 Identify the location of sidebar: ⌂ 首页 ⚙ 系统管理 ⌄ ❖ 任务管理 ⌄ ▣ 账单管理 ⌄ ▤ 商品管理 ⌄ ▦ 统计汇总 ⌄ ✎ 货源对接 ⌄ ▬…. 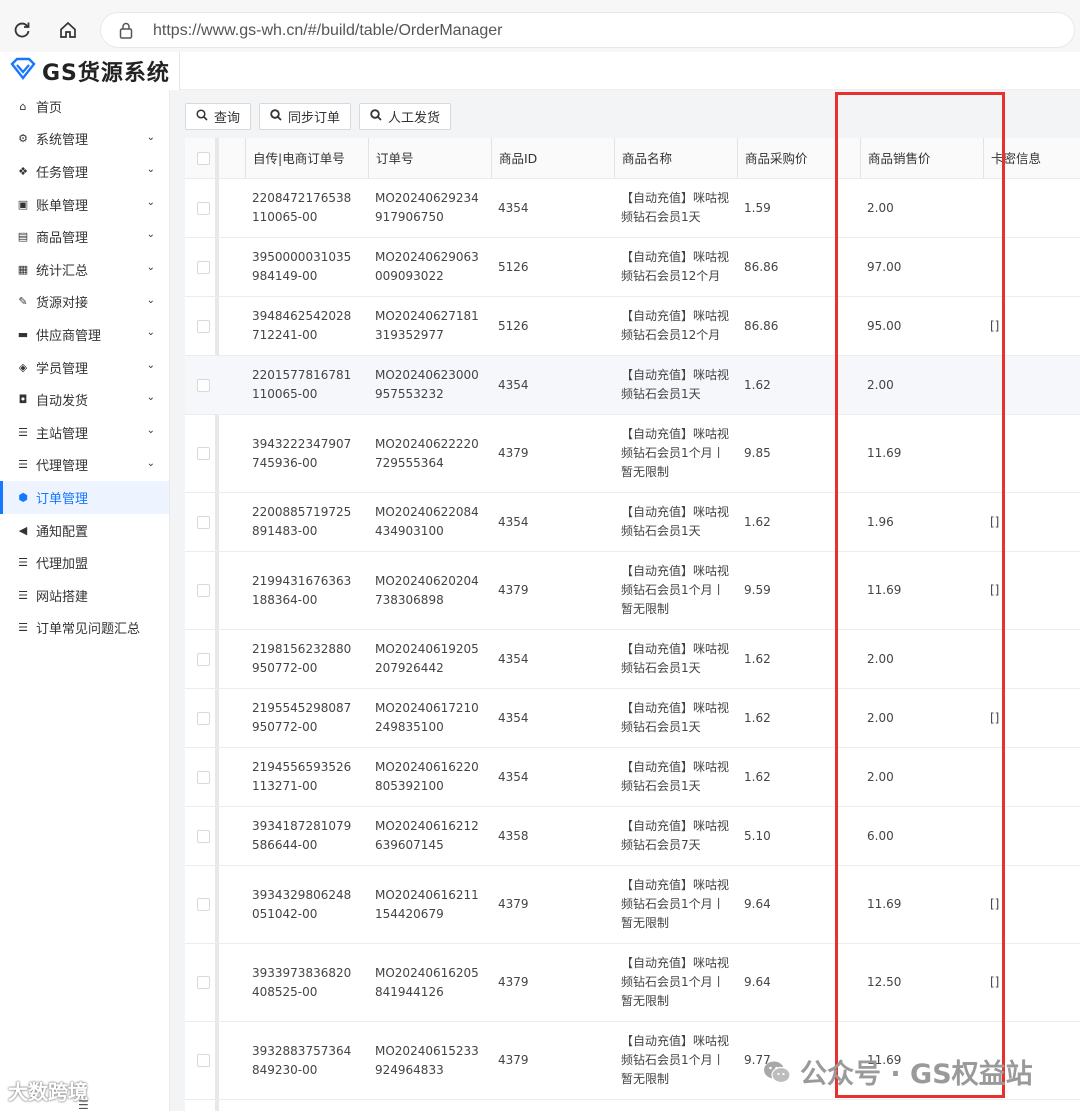
(85, 600).